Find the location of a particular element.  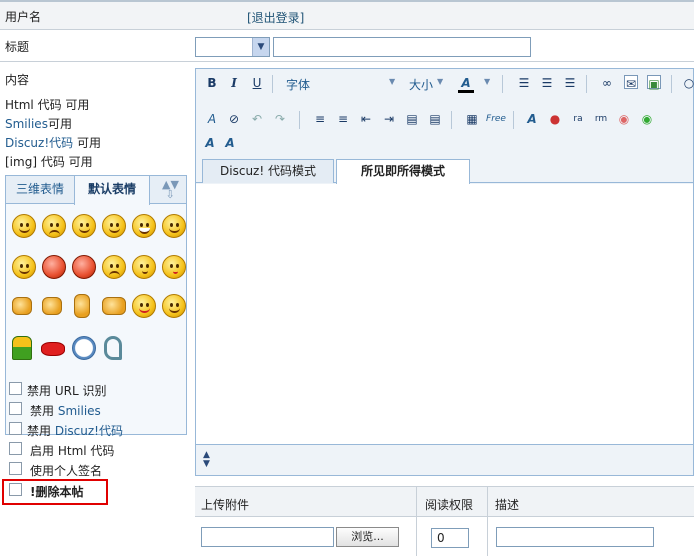

bold-icon: B is located at coordinates (212, 83).